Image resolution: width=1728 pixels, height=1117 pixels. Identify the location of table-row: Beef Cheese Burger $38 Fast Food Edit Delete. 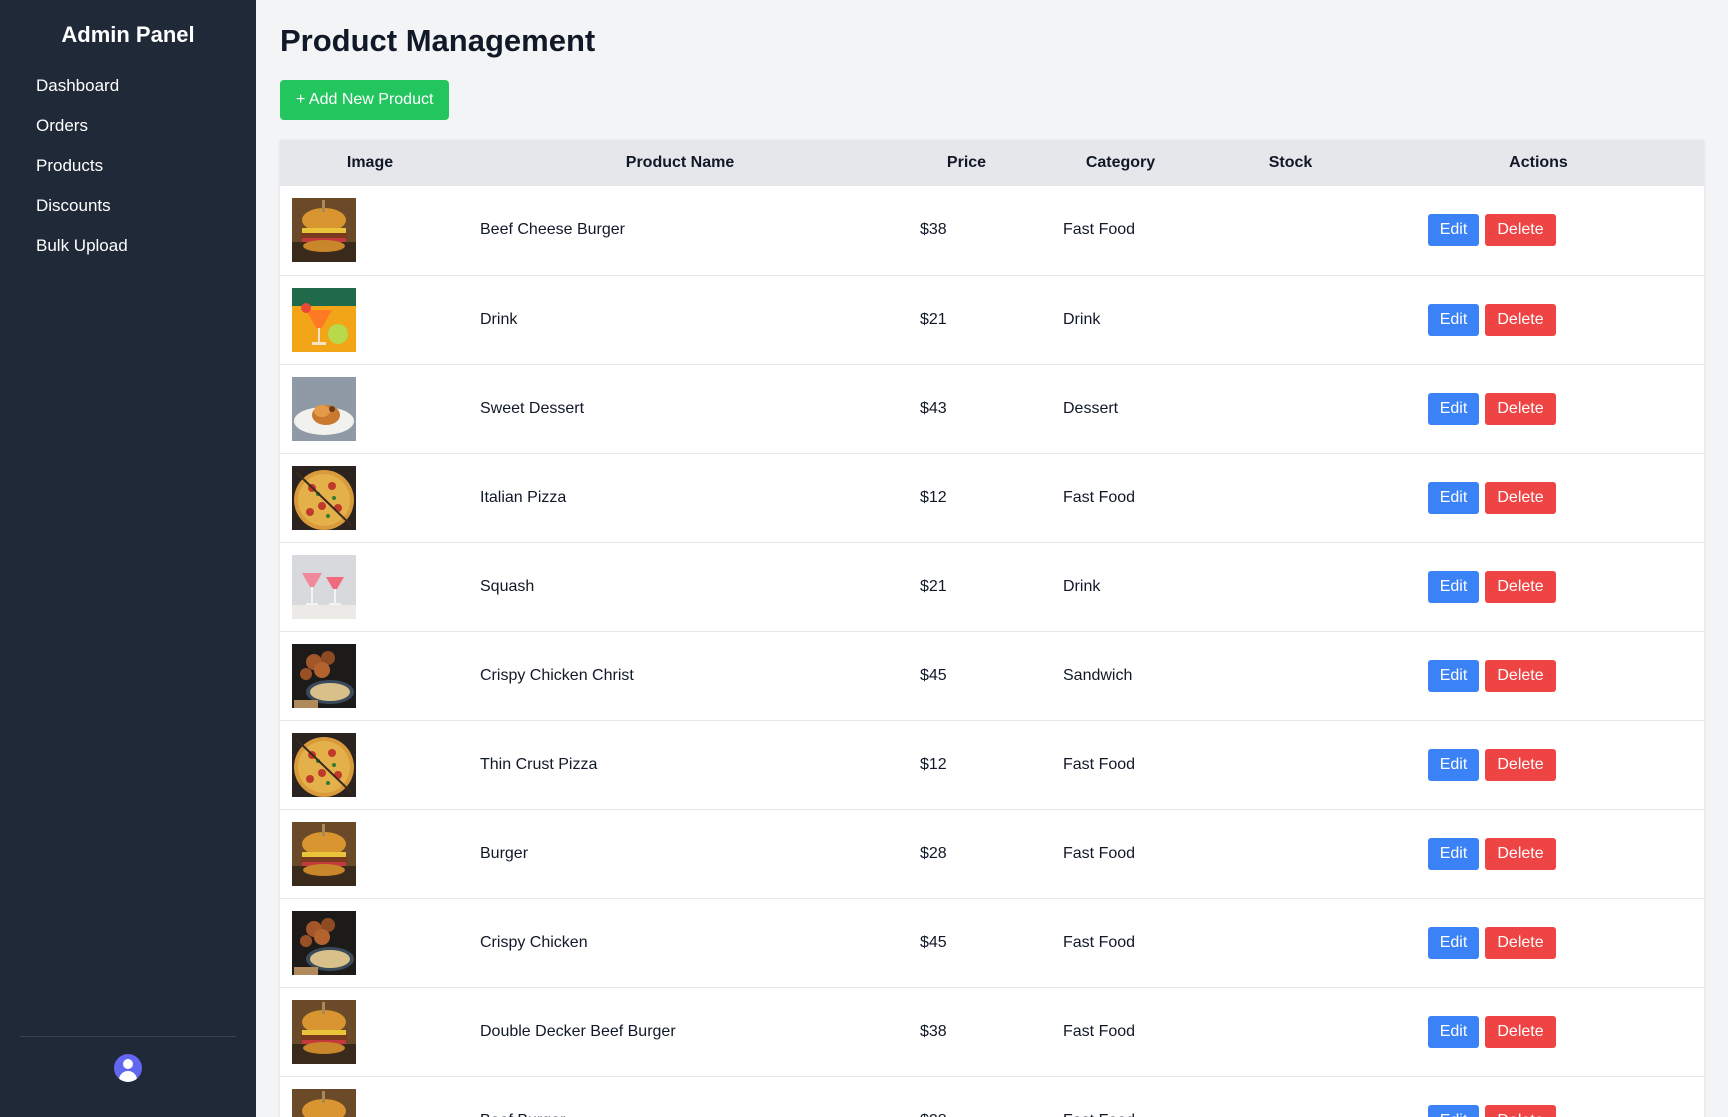
(992, 230).